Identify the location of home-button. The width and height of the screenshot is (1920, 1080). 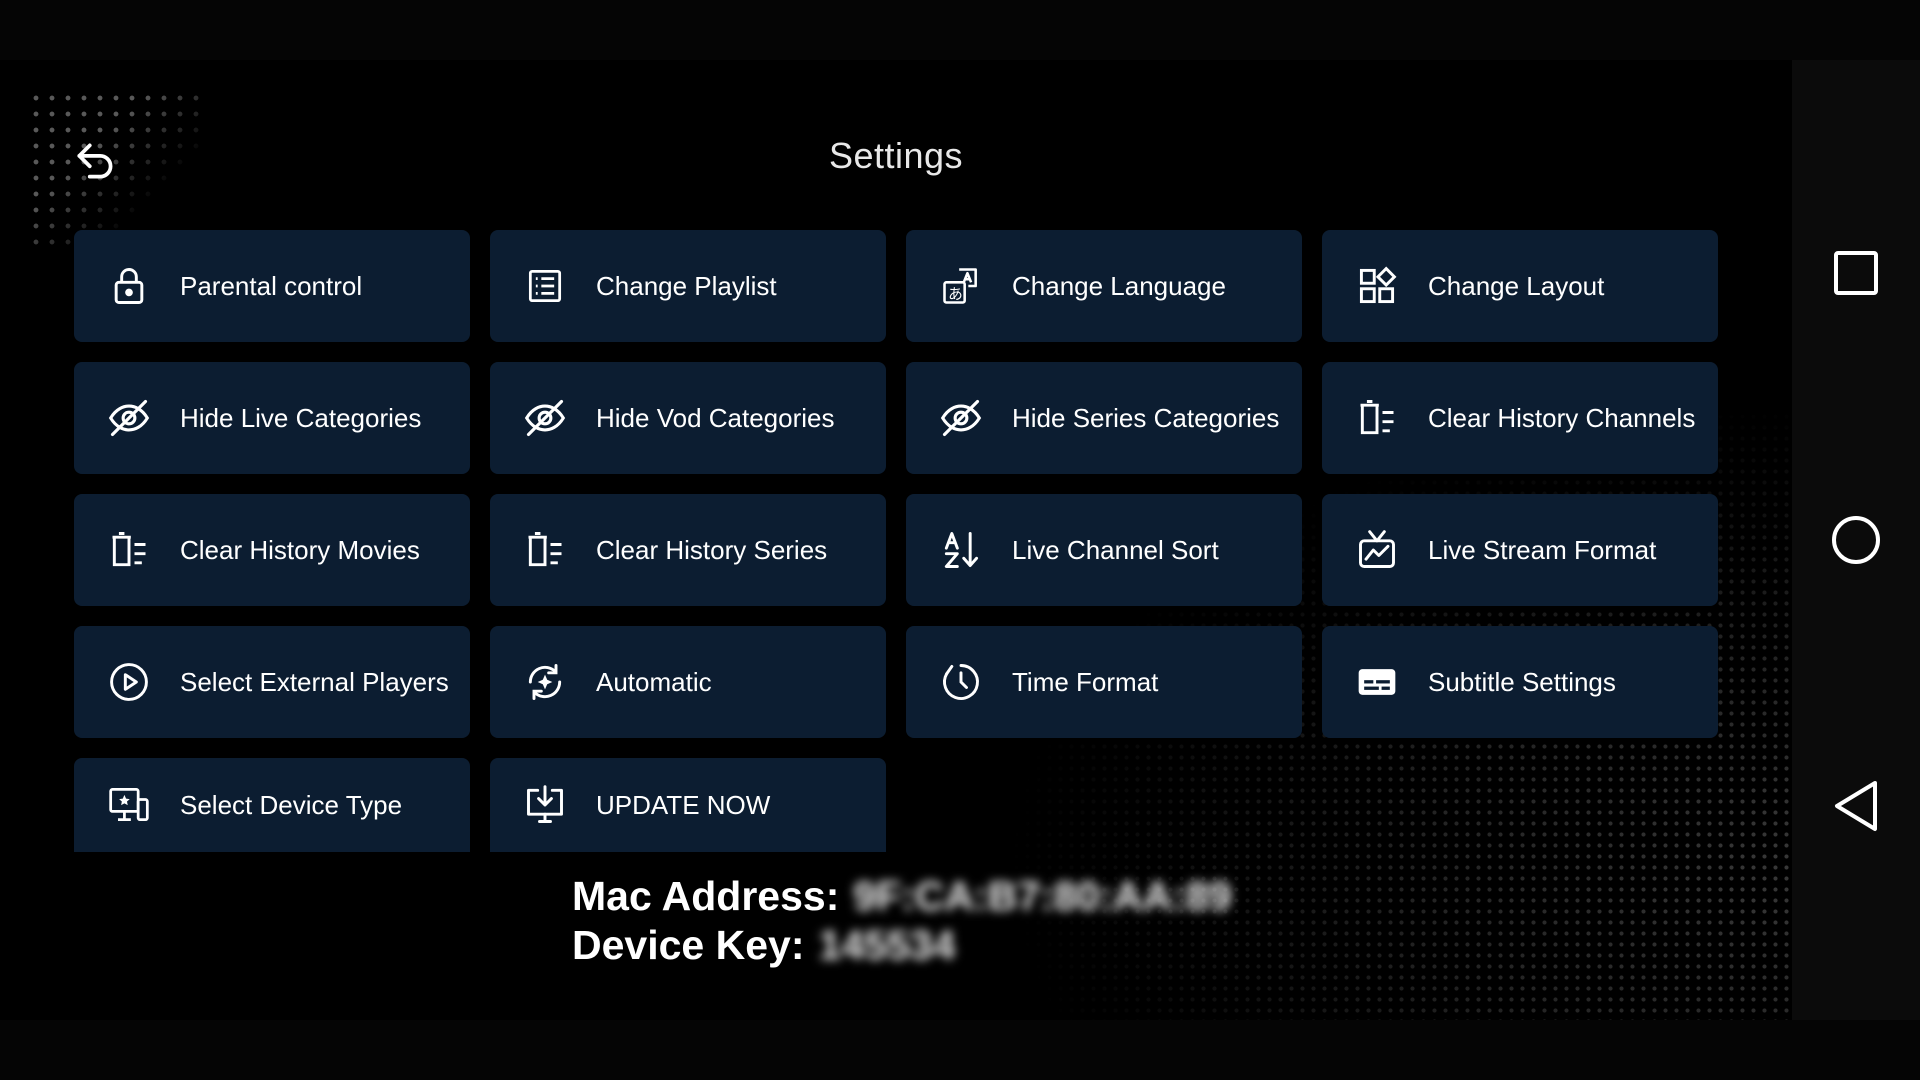
(1856, 540).